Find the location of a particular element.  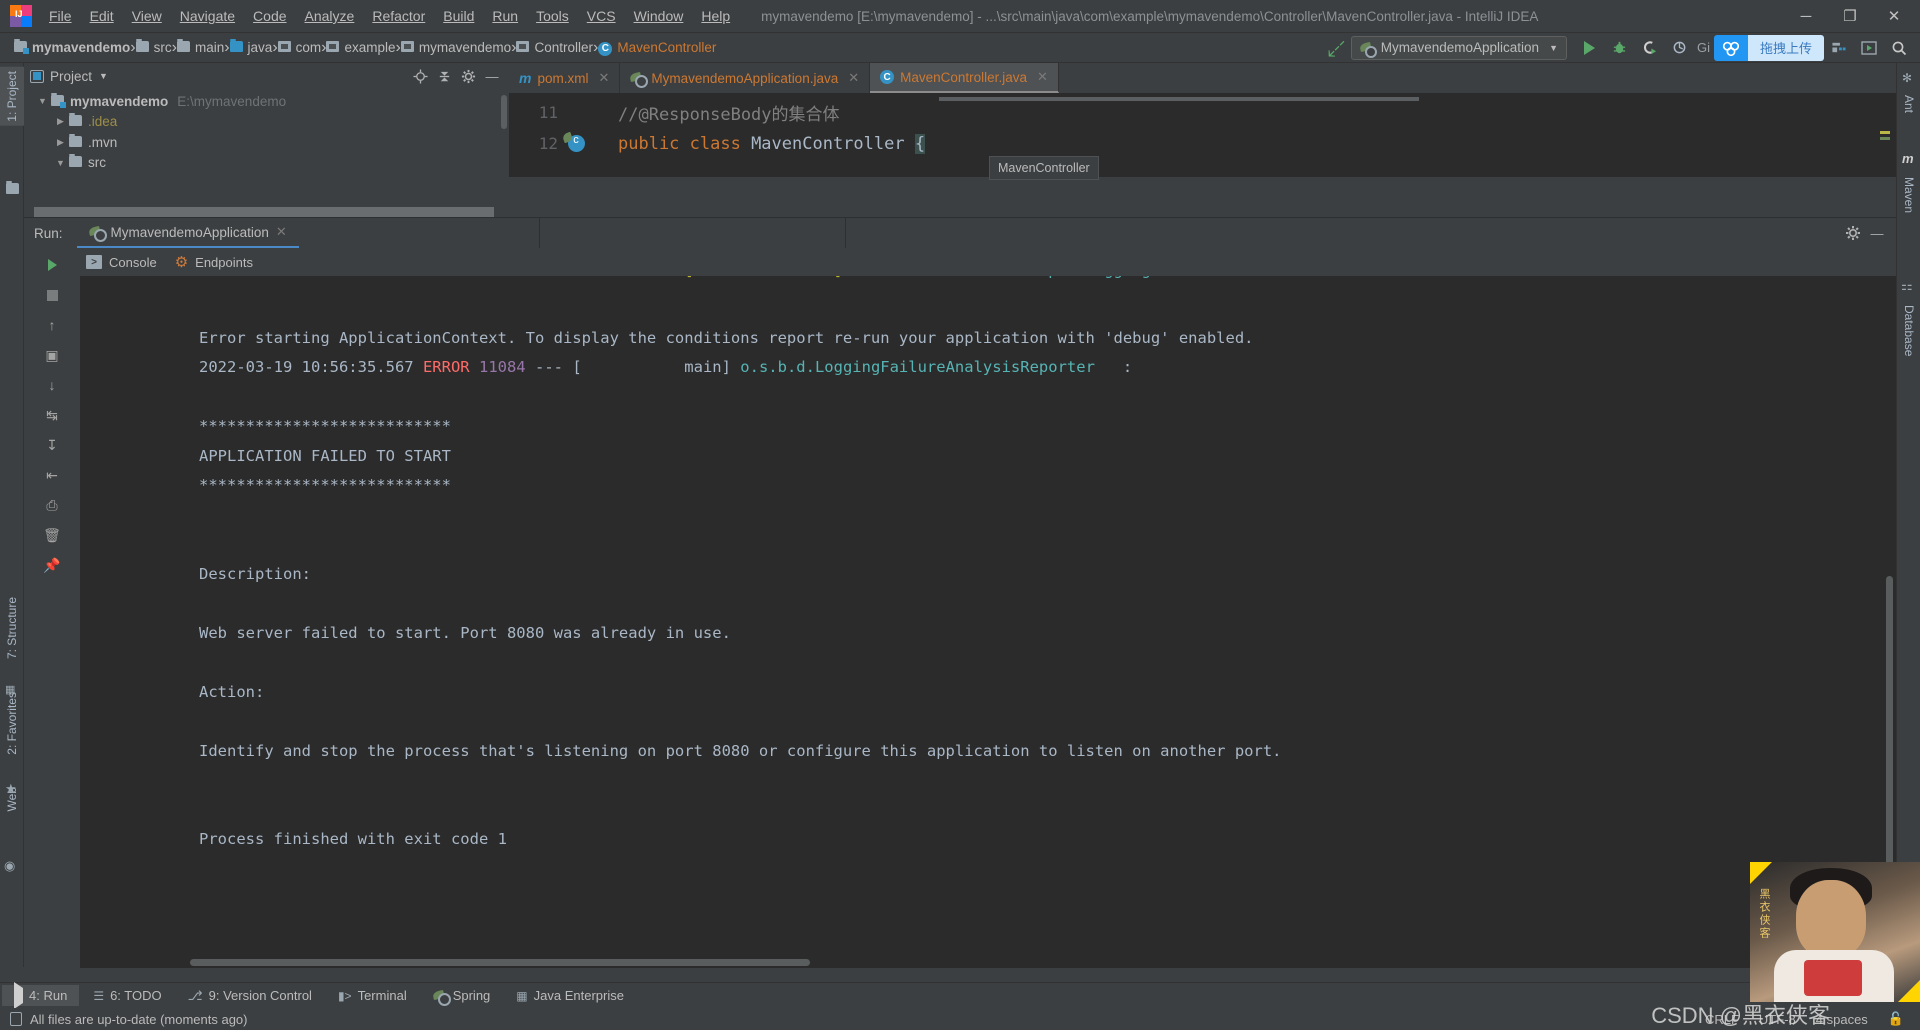

export-icon: ↧ is located at coordinates (52, 445).